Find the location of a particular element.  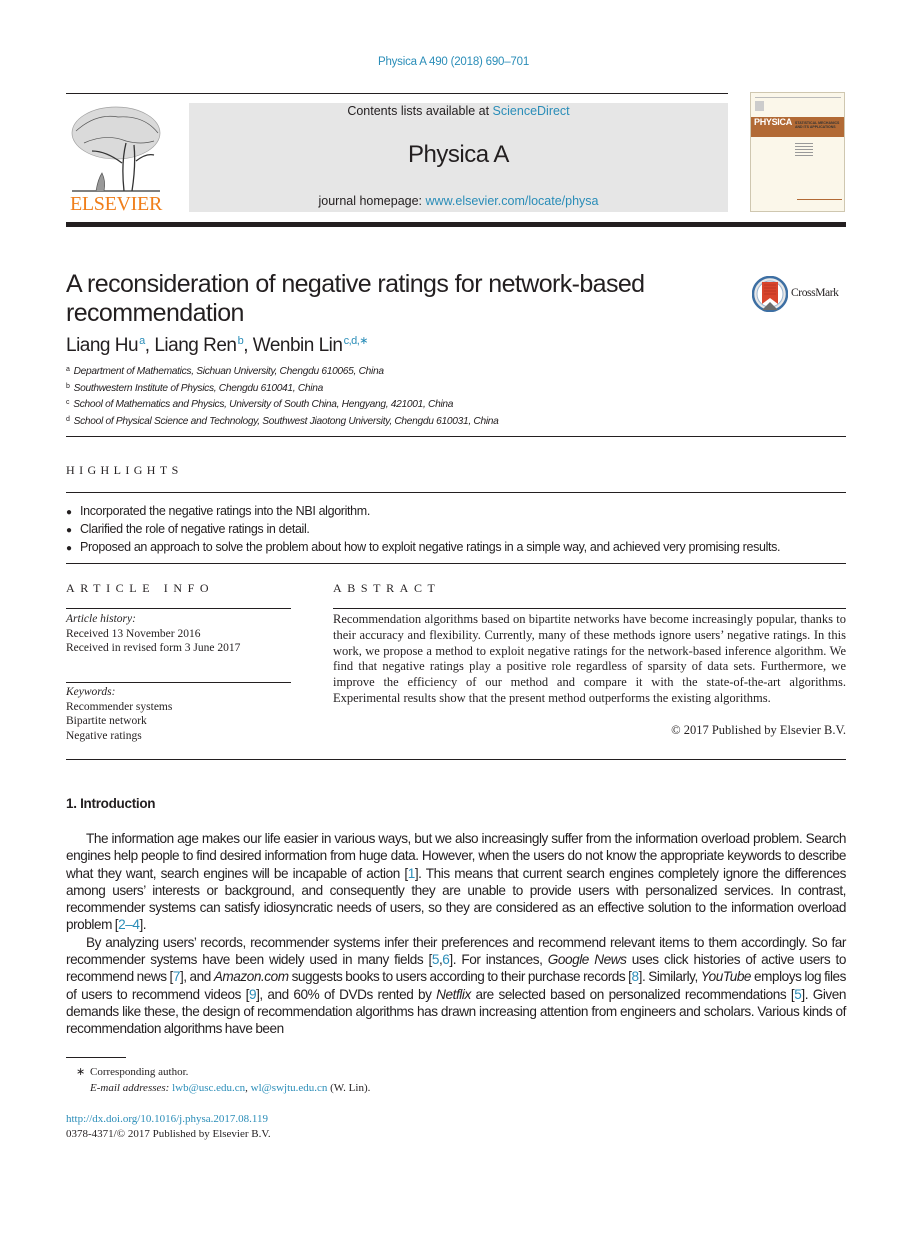

homepage-prefix: journal homepage: is located at coordinates (372, 201).